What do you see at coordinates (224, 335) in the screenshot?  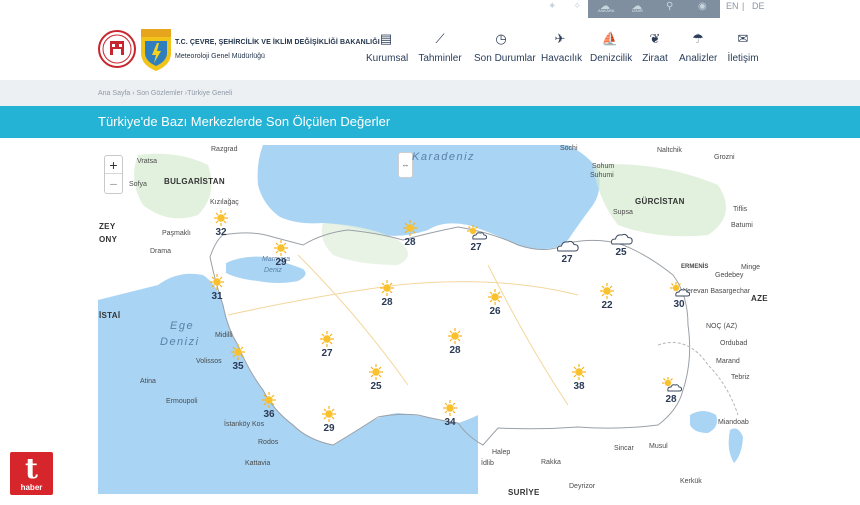 I see `label-midilli: Midilli` at bounding box center [224, 335].